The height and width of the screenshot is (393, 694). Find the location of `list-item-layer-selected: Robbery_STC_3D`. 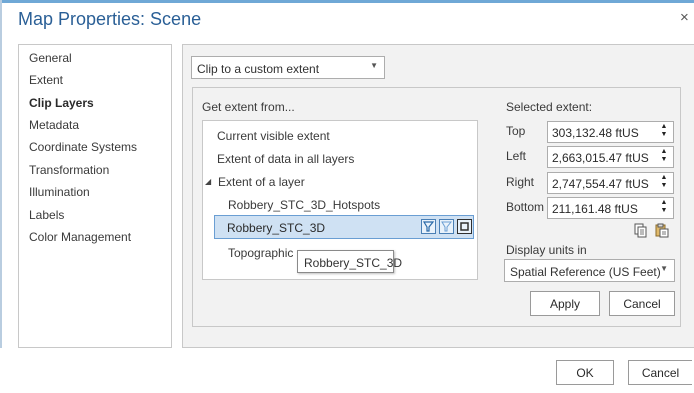

list-item-layer-selected: Robbery_STC_3D is located at coordinates (344, 227).